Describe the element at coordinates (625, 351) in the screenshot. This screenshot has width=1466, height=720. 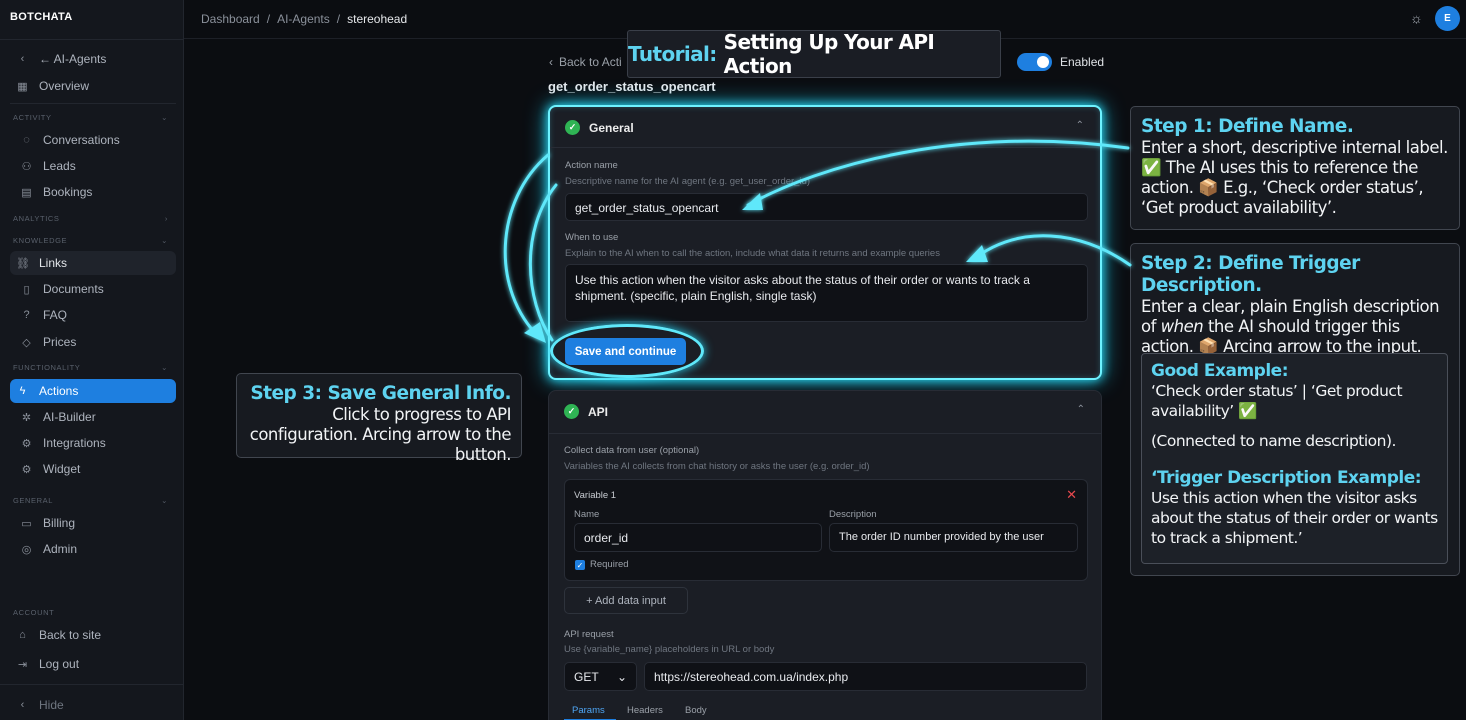
I see `save-and-continue-button: Save and continue` at that location.